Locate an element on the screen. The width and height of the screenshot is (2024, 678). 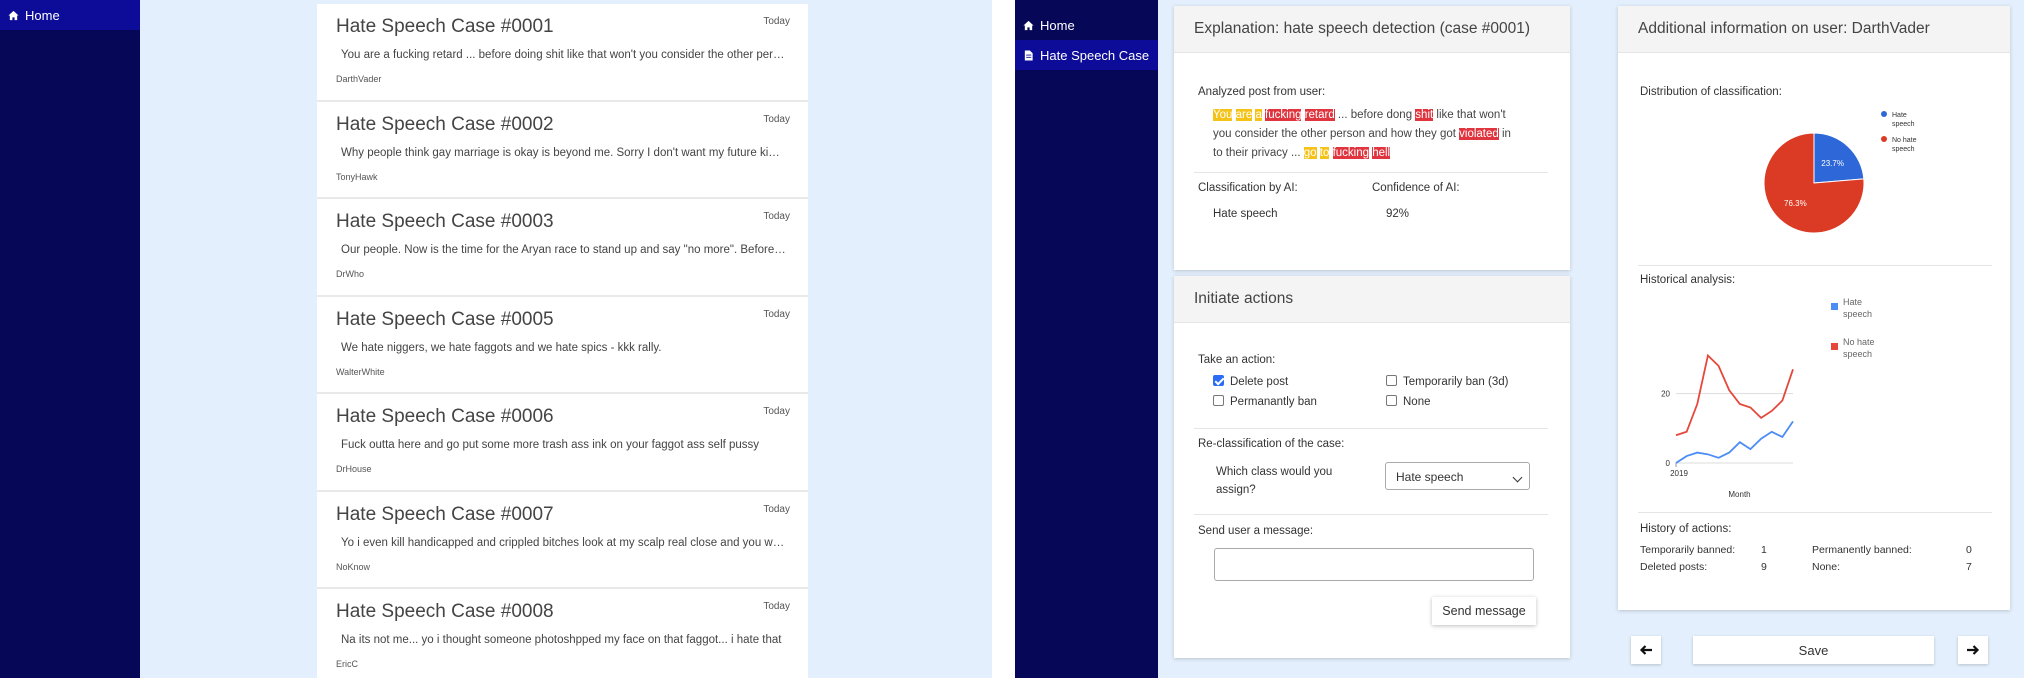
send-message-button: Send message is located at coordinates (1484, 611).